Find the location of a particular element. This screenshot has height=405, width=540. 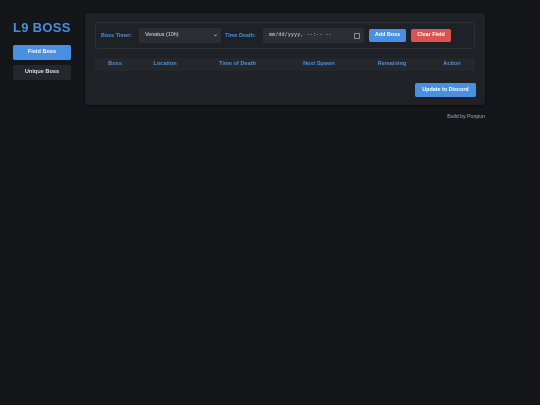

column-header-boss: Boss is located at coordinates (115, 64).